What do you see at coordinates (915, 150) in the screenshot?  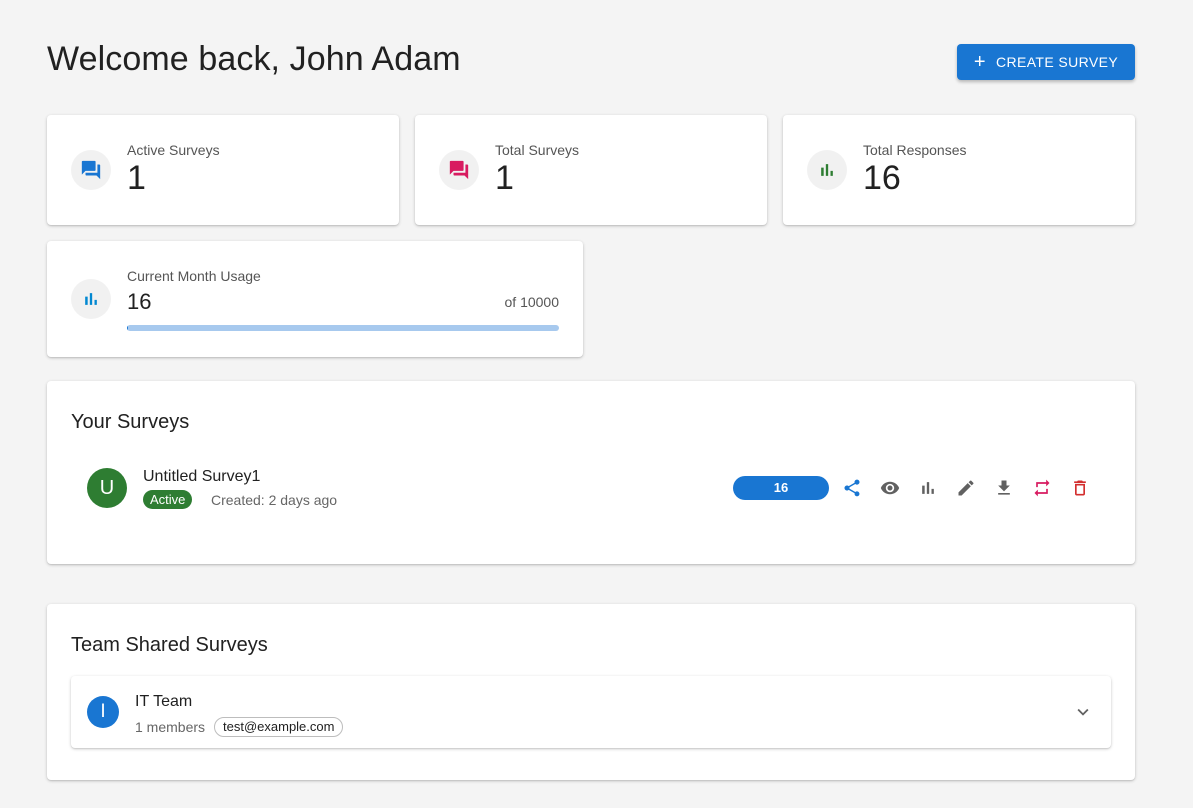 I see `stat-label: Total Responses` at bounding box center [915, 150].